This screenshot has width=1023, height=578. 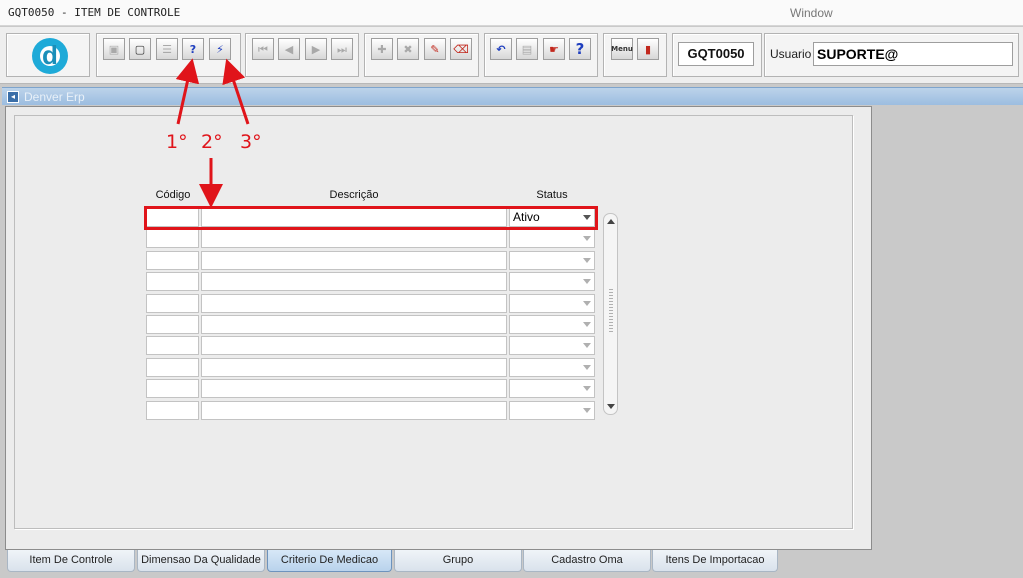 I want to click on tab-grupo: Grupo, so click(x=458, y=561).